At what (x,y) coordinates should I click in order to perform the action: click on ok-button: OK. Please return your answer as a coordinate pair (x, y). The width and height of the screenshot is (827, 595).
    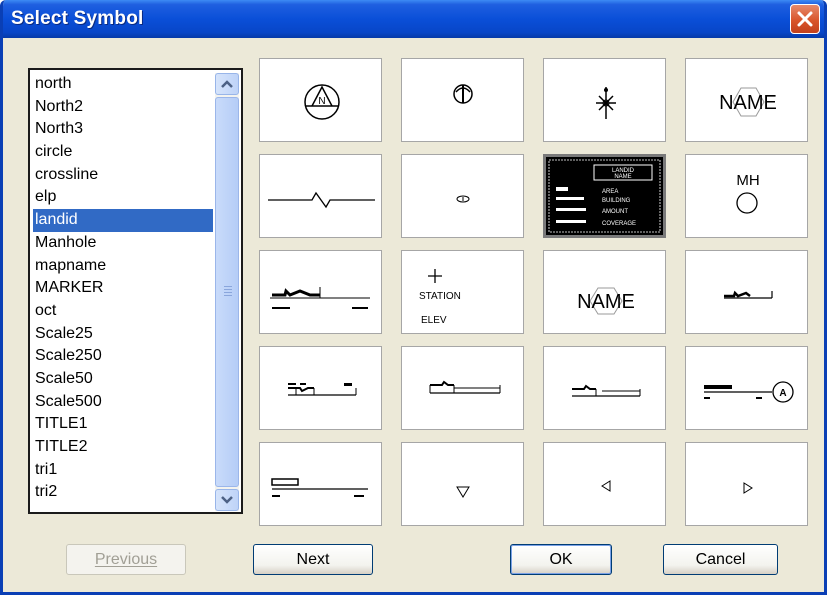
    Looking at the image, I should click on (561, 559).